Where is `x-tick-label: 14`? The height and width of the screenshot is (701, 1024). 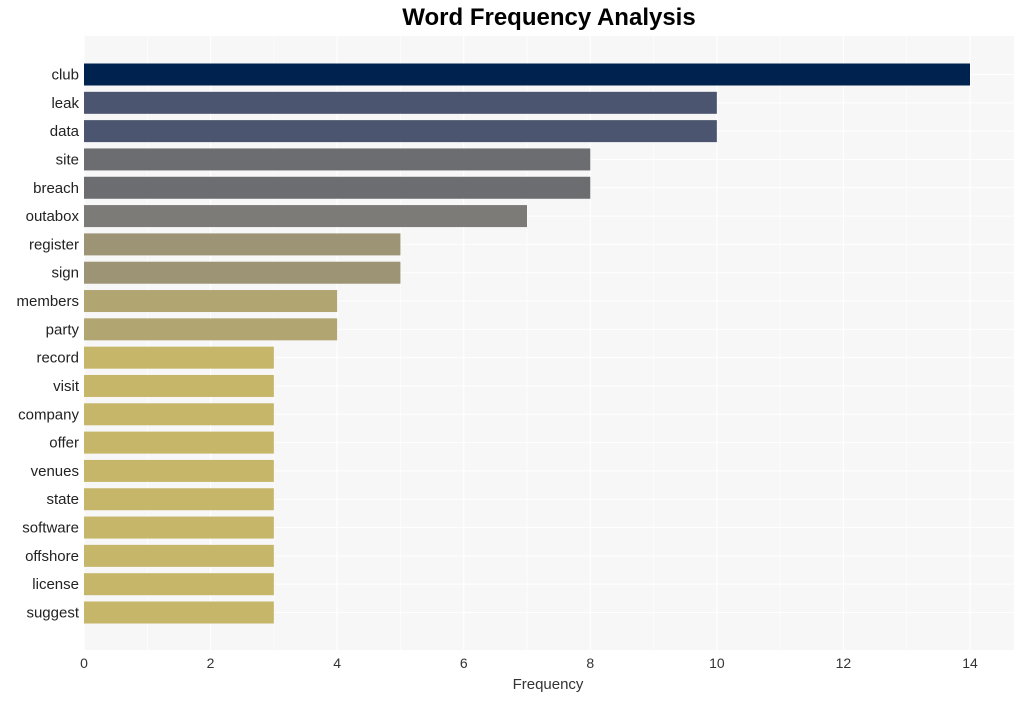 x-tick-label: 14 is located at coordinates (970, 663).